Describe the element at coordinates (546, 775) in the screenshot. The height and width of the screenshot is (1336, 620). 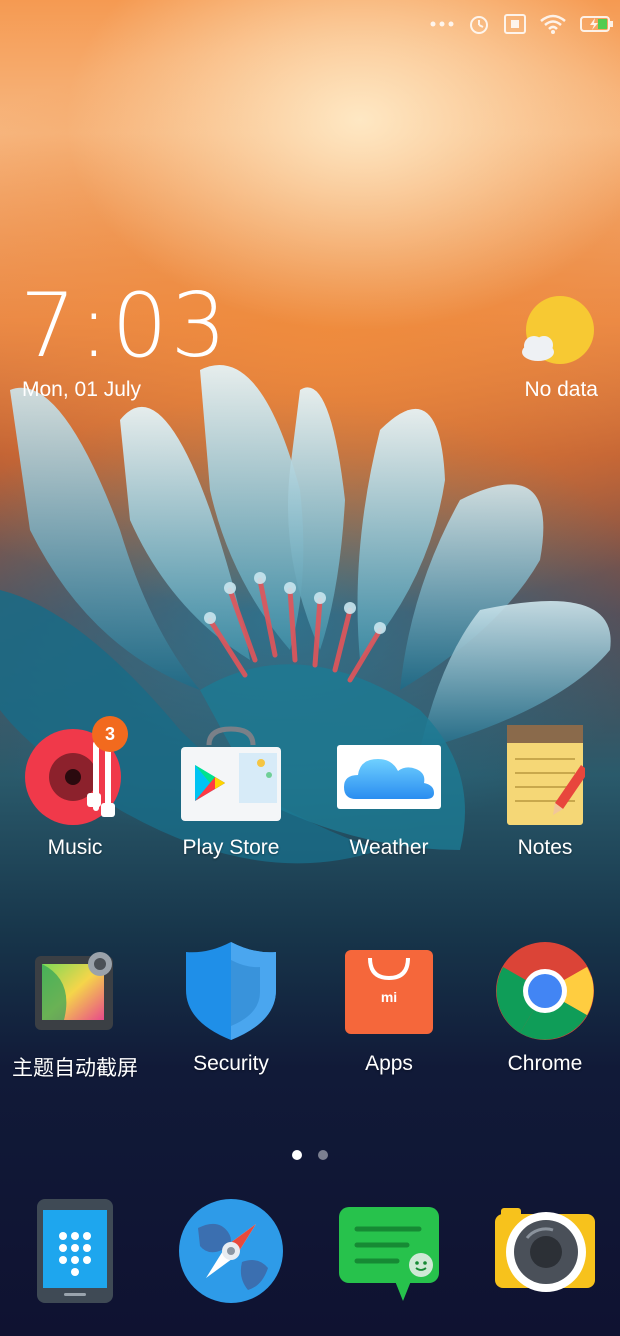
I see `notes-icon` at that location.